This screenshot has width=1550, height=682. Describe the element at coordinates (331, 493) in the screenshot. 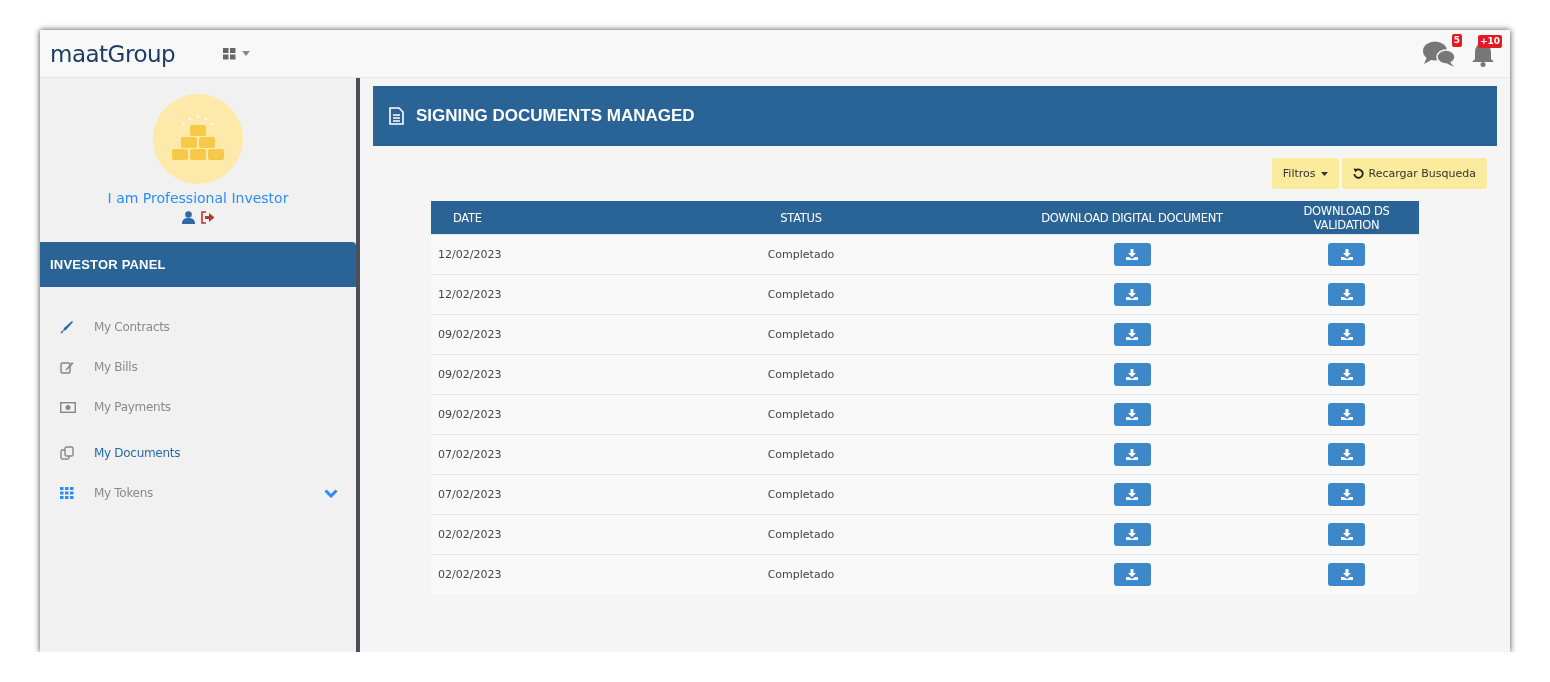

I see `chevron-down-icon` at that location.